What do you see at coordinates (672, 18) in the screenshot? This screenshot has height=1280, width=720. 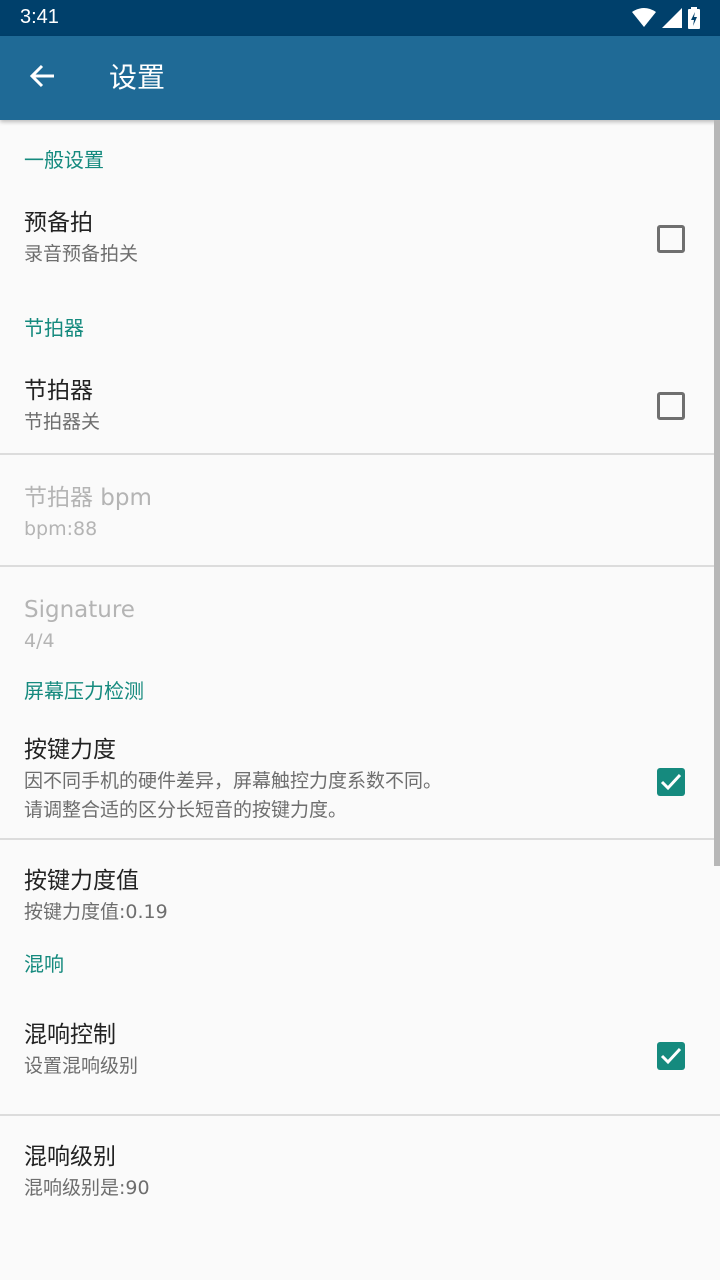 I see `cell-signal-icon` at bounding box center [672, 18].